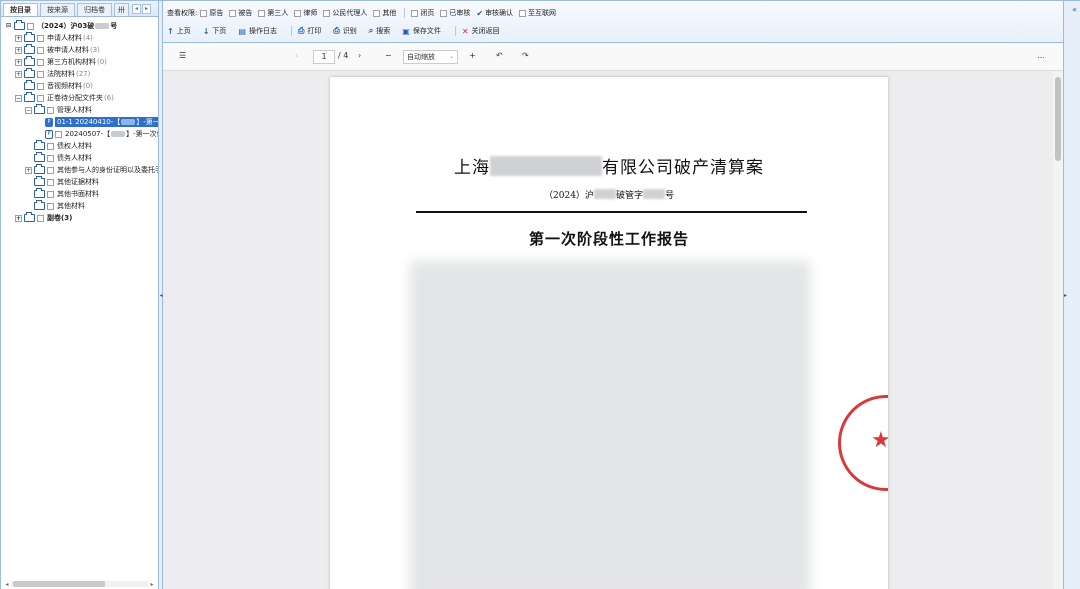  I want to click on flag-close-page: 闭页, so click(422, 13).